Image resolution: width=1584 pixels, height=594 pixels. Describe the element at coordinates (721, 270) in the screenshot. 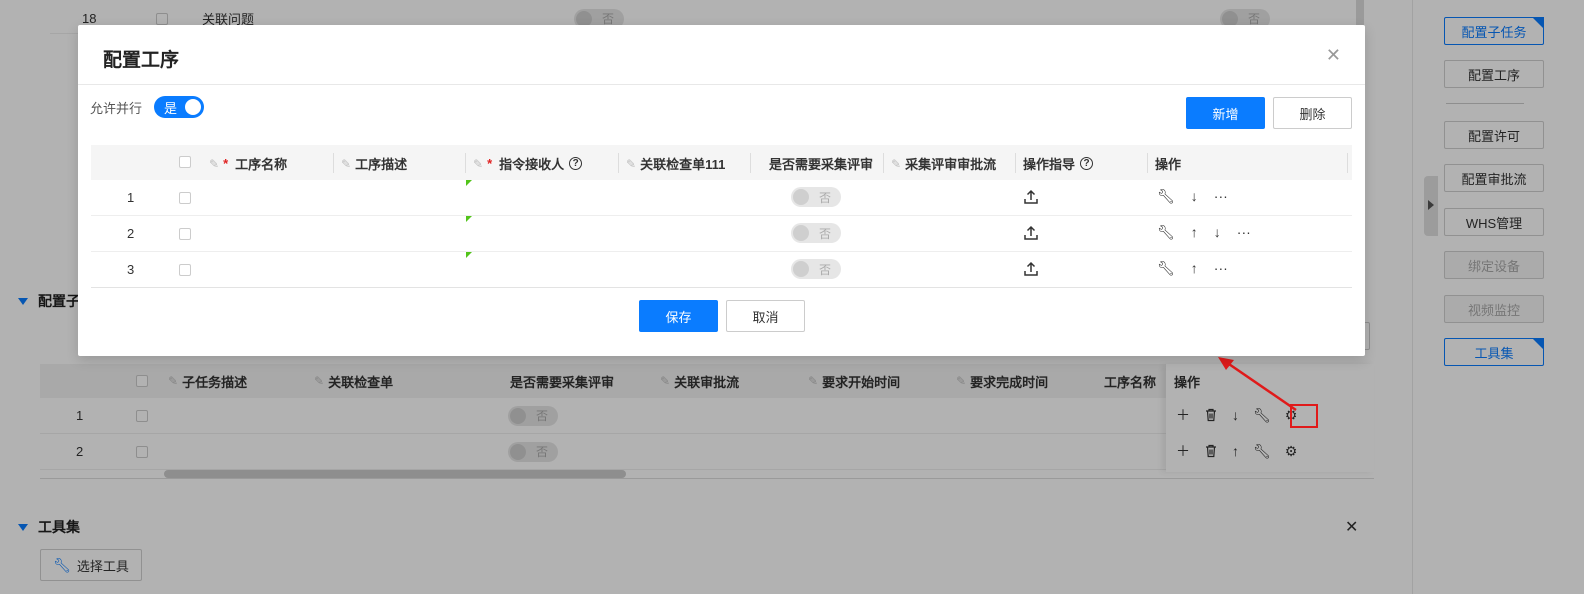

I see `table-row: 3 否 🔧︎ ↑ ···` at that location.